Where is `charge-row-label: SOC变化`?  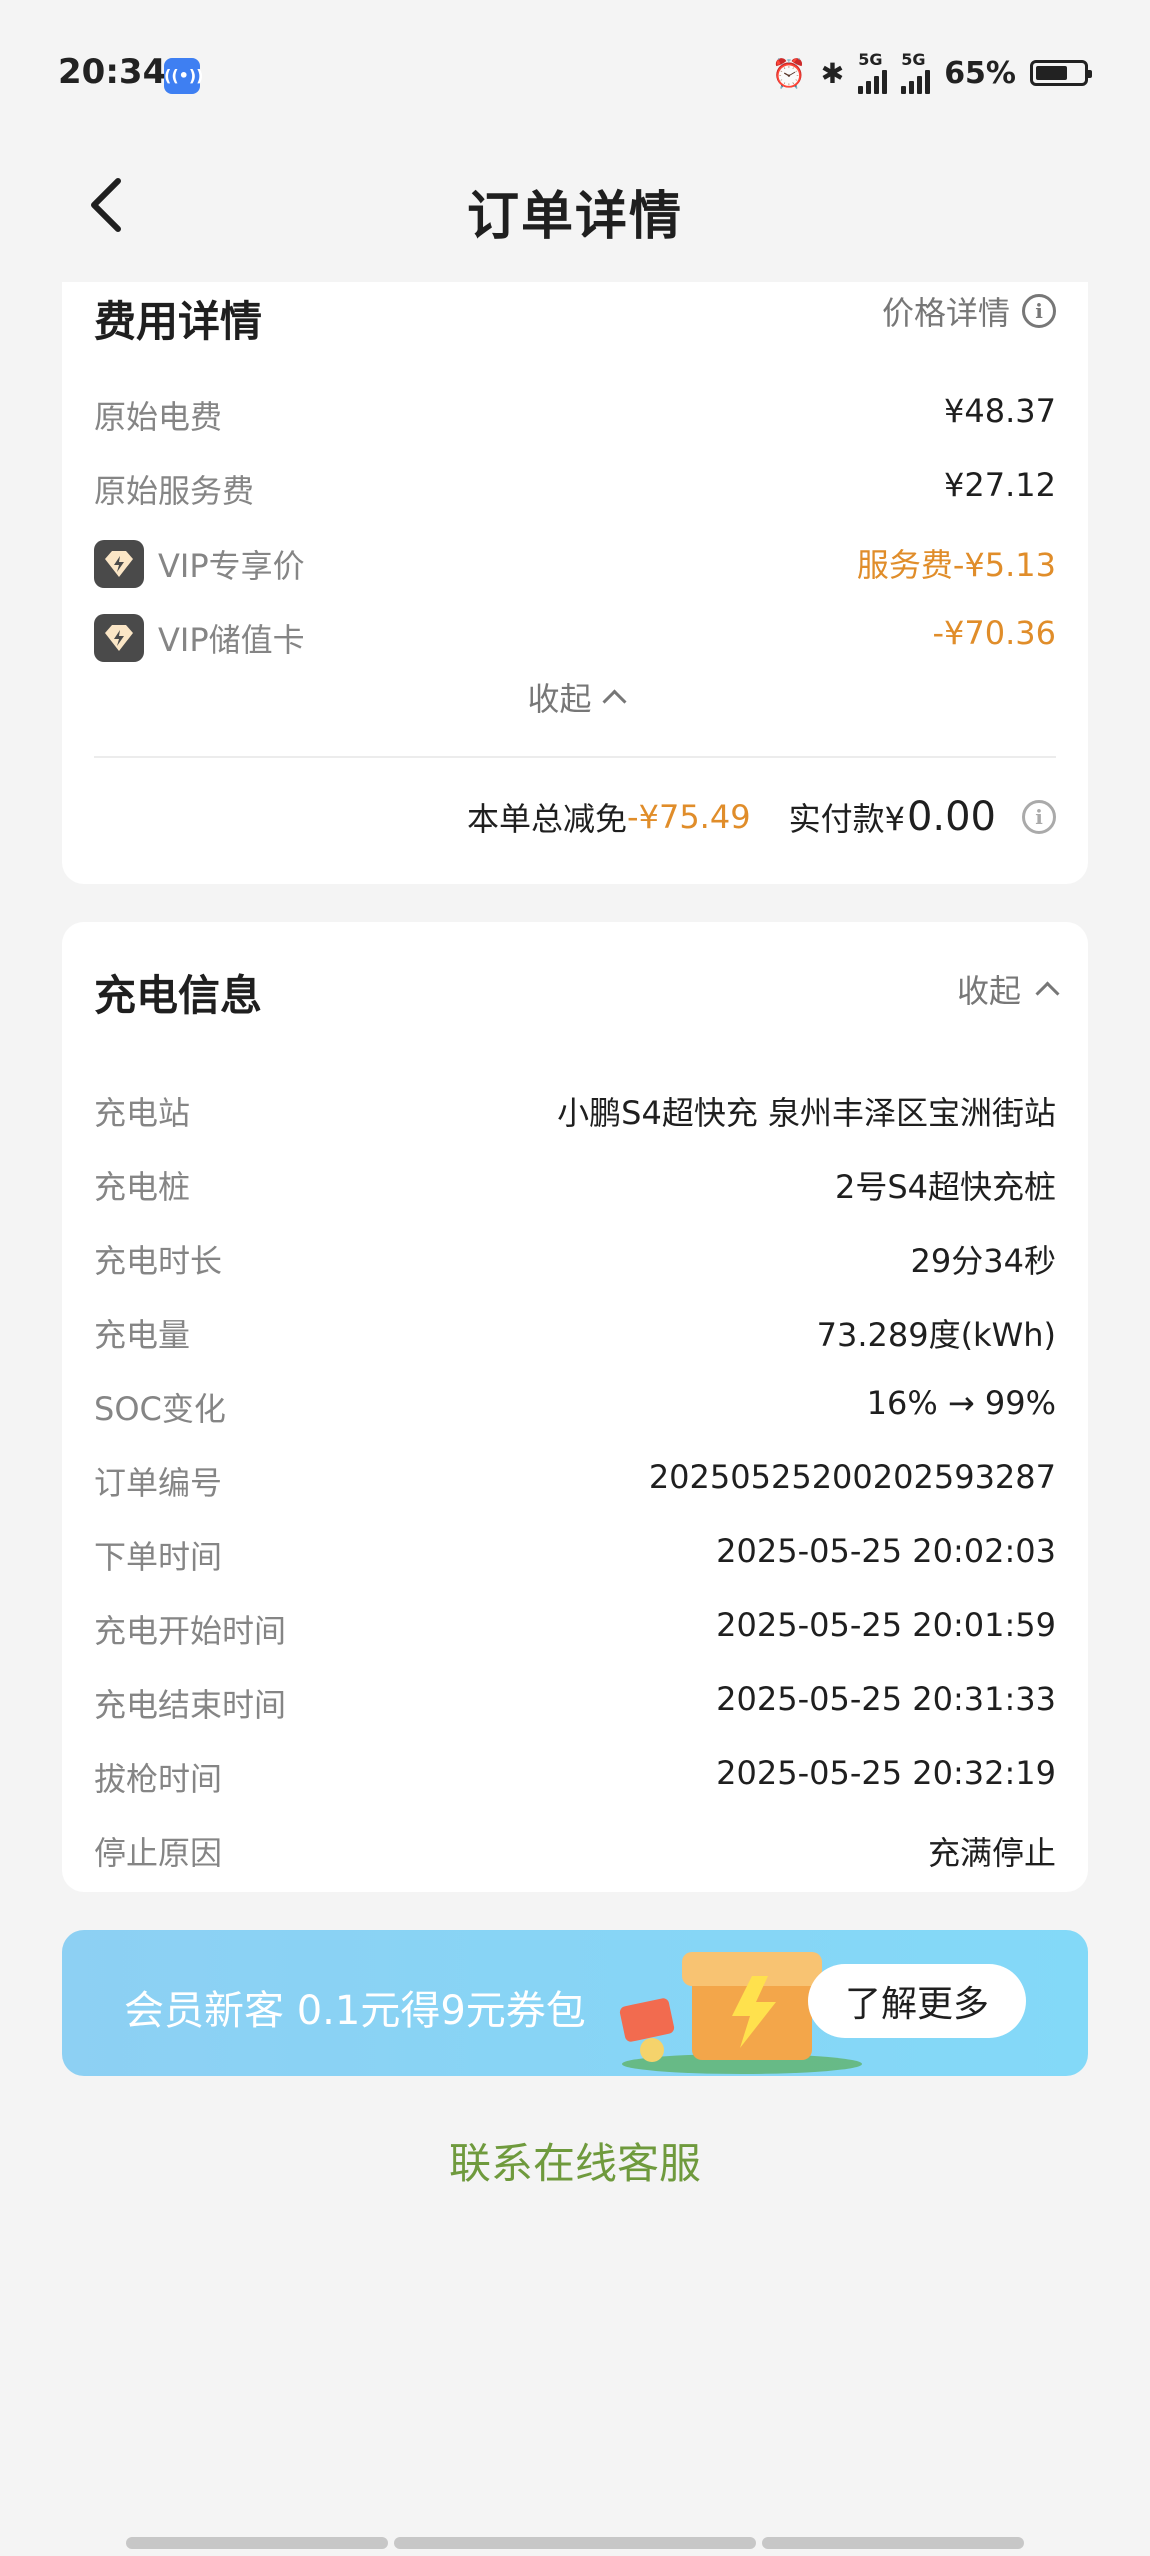 charge-row-label: SOC变化 is located at coordinates (160, 1409).